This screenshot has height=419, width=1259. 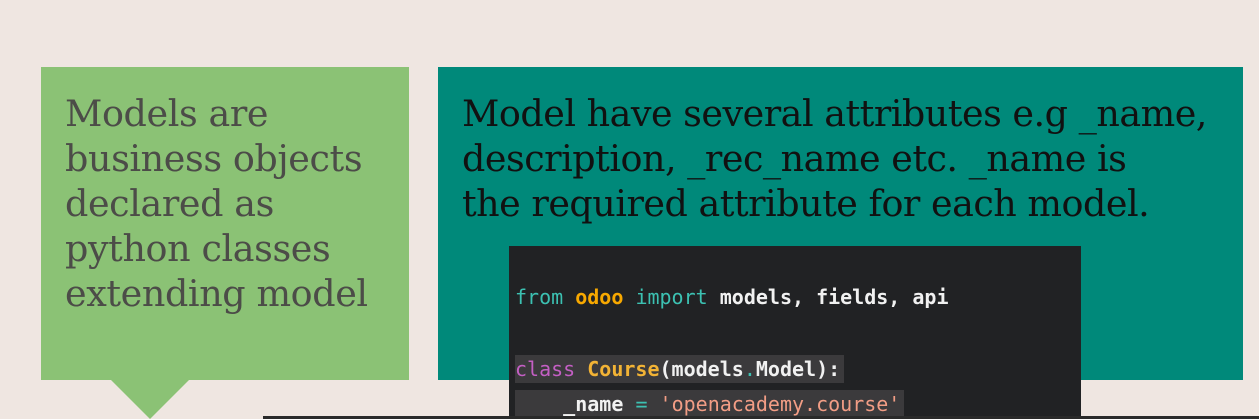 I want to click on code-class-name: Course, so click(x=623, y=369).